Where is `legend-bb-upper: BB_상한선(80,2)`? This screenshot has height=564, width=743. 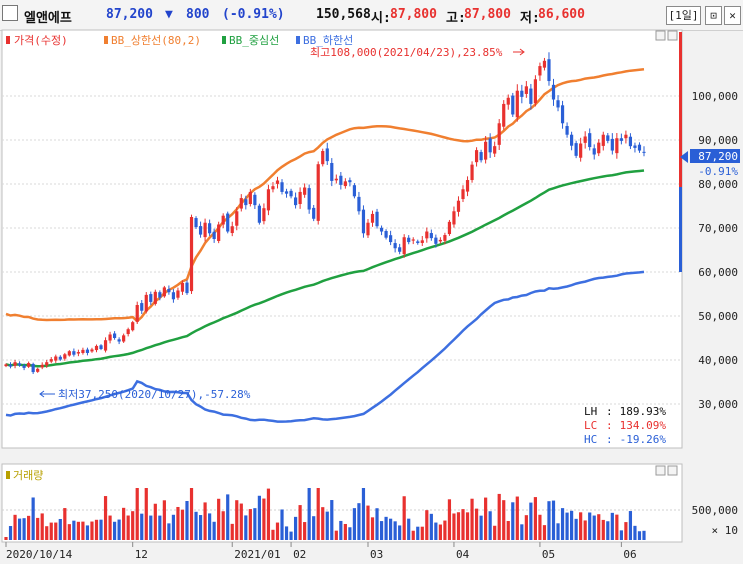 legend-bb-upper: BB_상한선(80,2) is located at coordinates (156, 40).